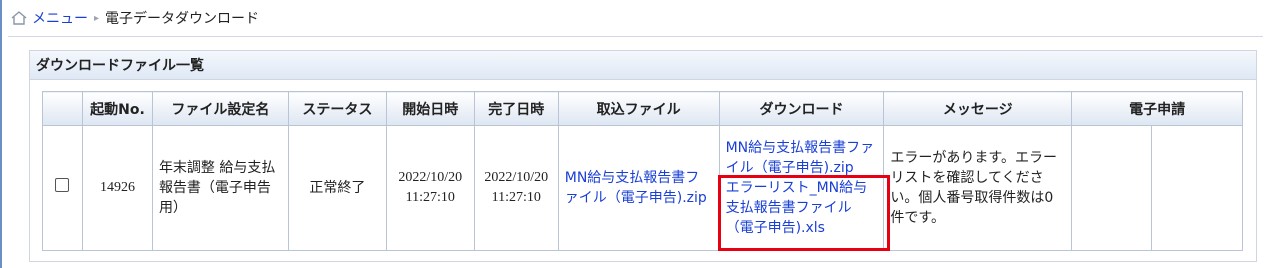 The image size is (1265, 268). I want to click on end-date: 2022/10/20, so click(516, 177).